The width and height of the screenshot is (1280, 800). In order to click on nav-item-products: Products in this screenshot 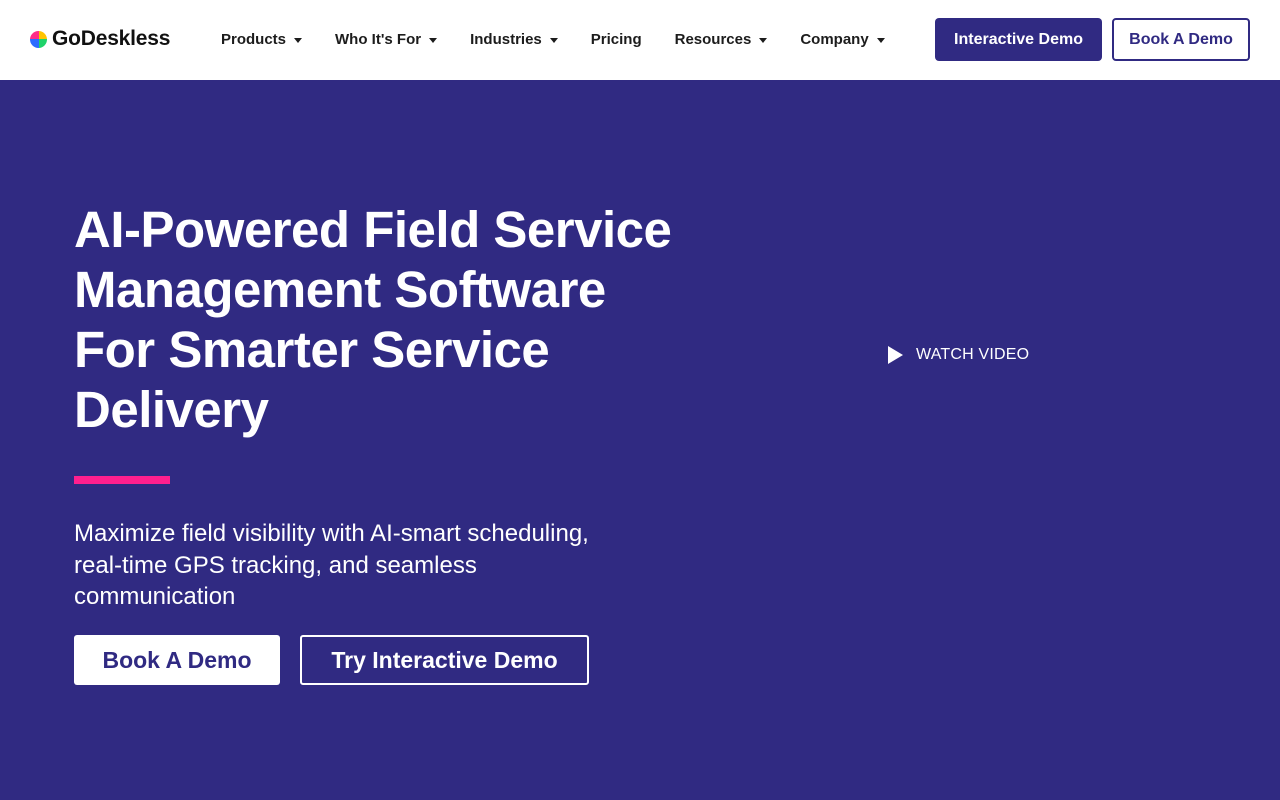, I will do `click(262, 39)`.